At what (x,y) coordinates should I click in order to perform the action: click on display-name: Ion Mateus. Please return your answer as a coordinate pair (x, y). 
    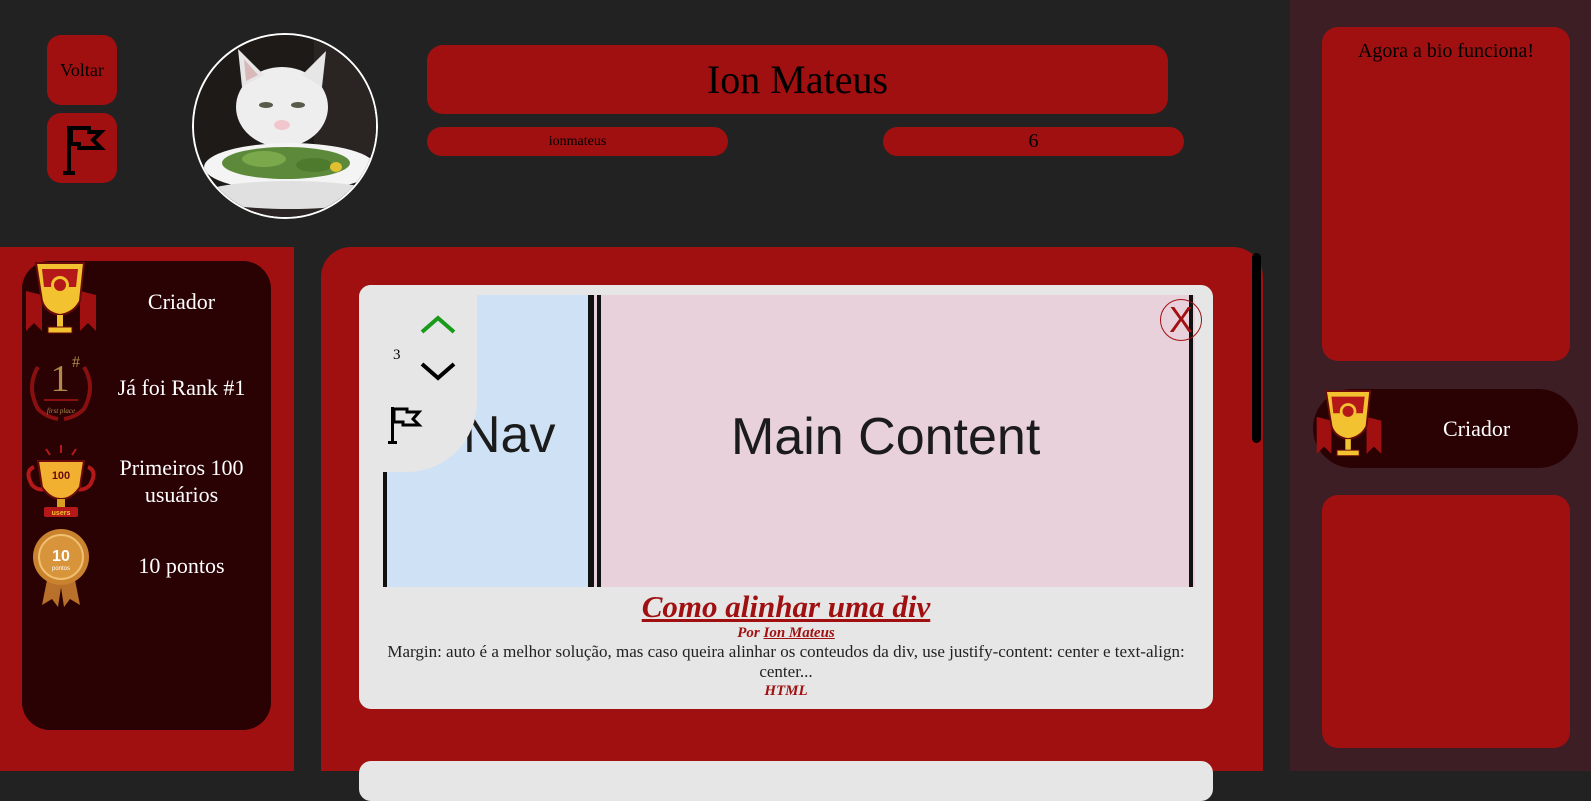
    Looking at the image, I should click on (797, 79).